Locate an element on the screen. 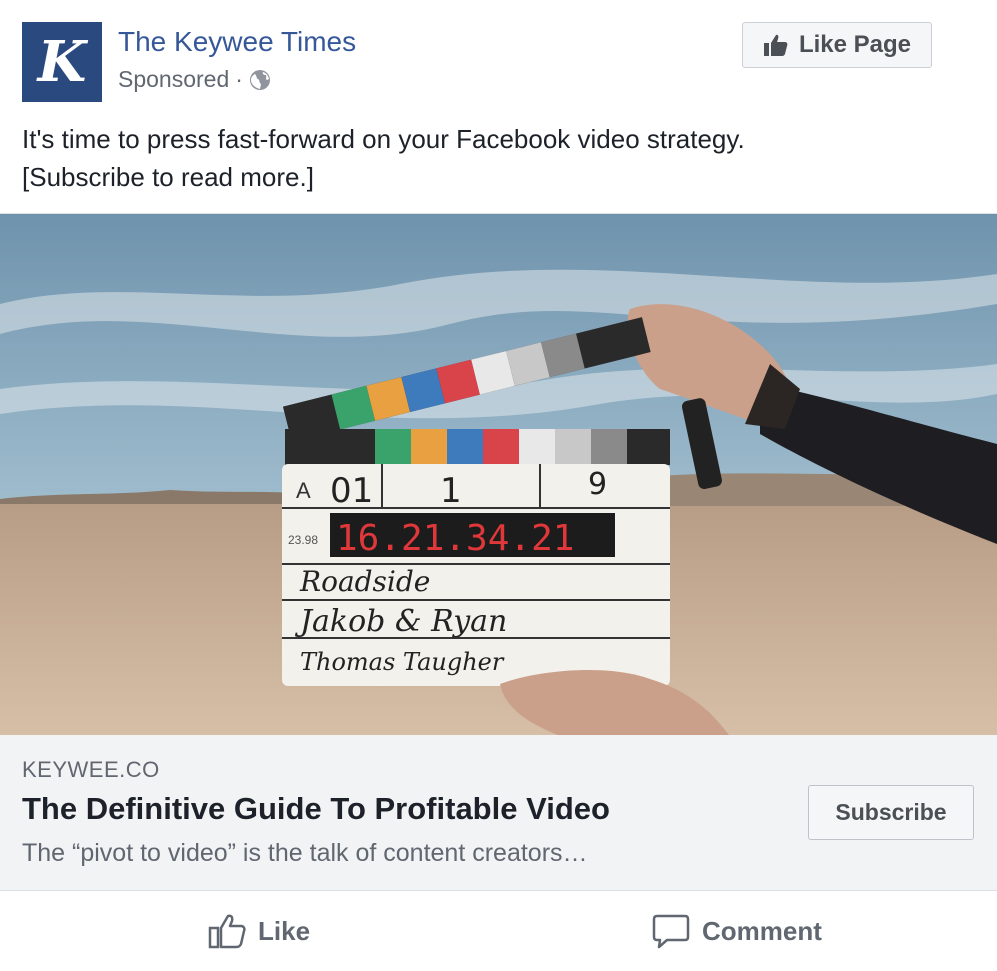 This screenshot has width=997, height=971. thumbs-up-outline-icon is located at coordinates (227, 931).